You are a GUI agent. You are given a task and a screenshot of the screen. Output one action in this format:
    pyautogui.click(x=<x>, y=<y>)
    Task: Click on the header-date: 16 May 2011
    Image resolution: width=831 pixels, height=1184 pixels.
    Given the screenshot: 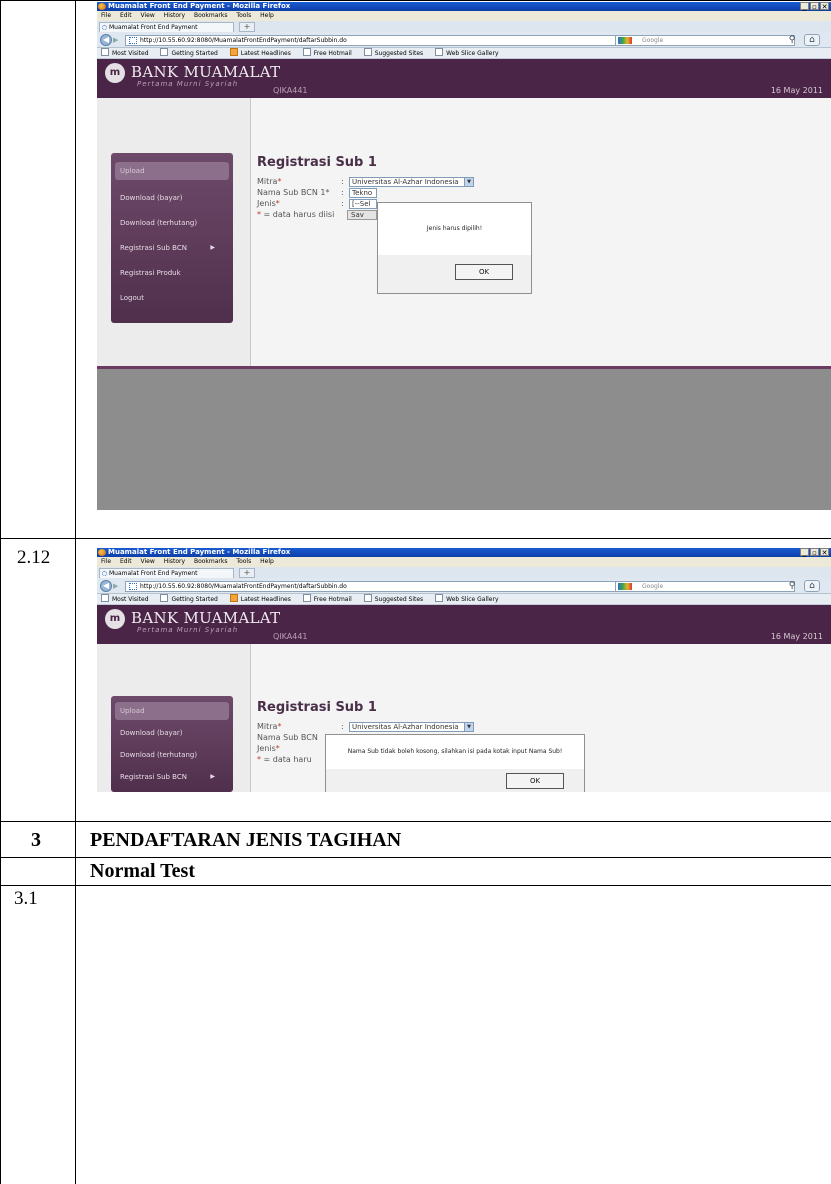 What is the action you would take?
    pyautogui.click(x=796, y=636)
    